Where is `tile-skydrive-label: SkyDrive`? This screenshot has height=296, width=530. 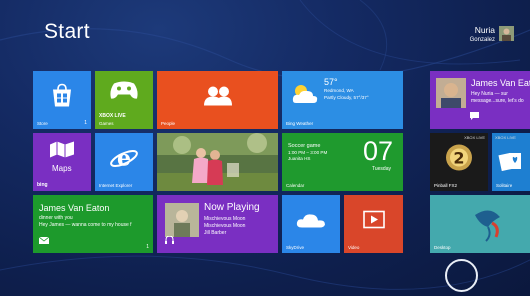
tile-skydrive-label: SkyDrive is located at coordinates (295, 247).